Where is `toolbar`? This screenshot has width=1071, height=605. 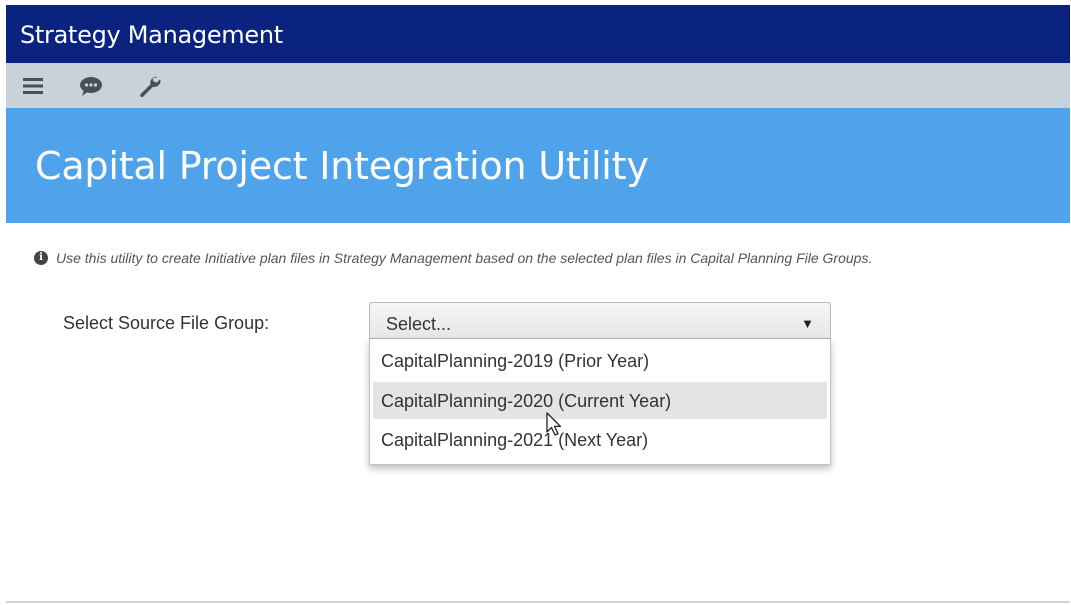
toolbar is located at coordinates (538, 85).